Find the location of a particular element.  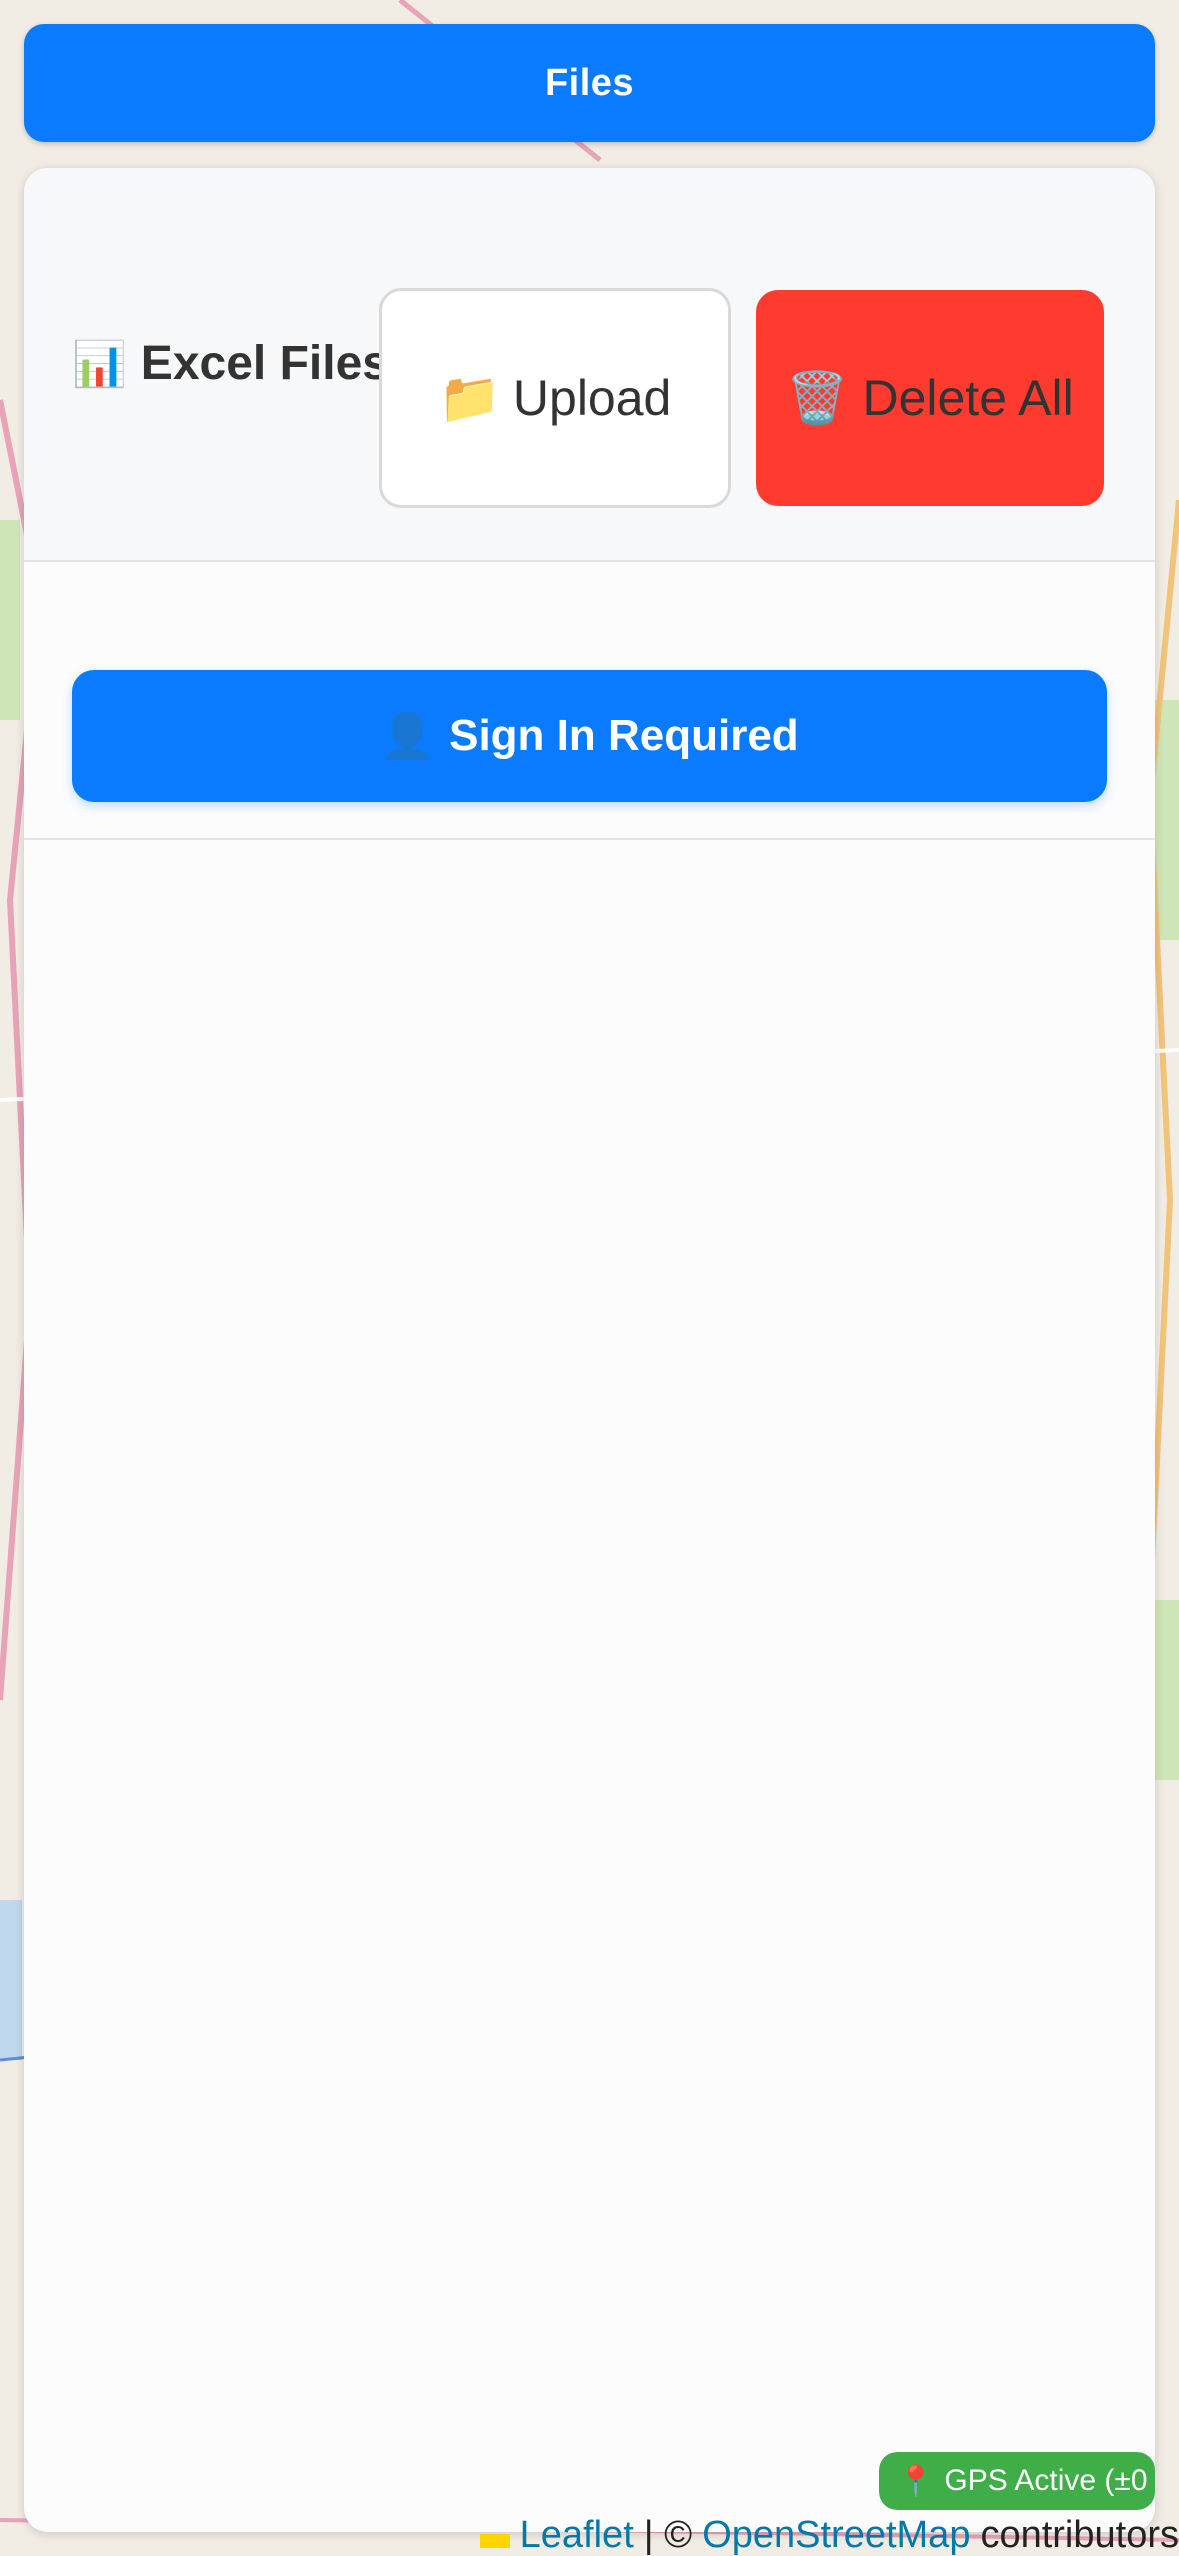

files-tab-button: Files is located at coordinates (589, 83).